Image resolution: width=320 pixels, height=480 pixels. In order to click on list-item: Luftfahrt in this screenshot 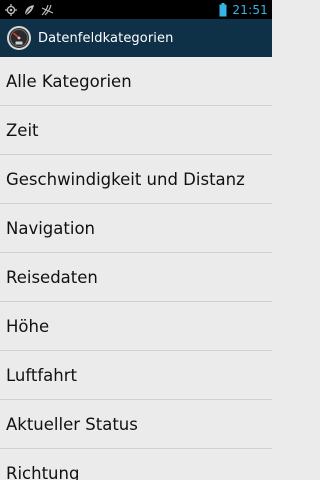, I will do `click(136, 375)`.